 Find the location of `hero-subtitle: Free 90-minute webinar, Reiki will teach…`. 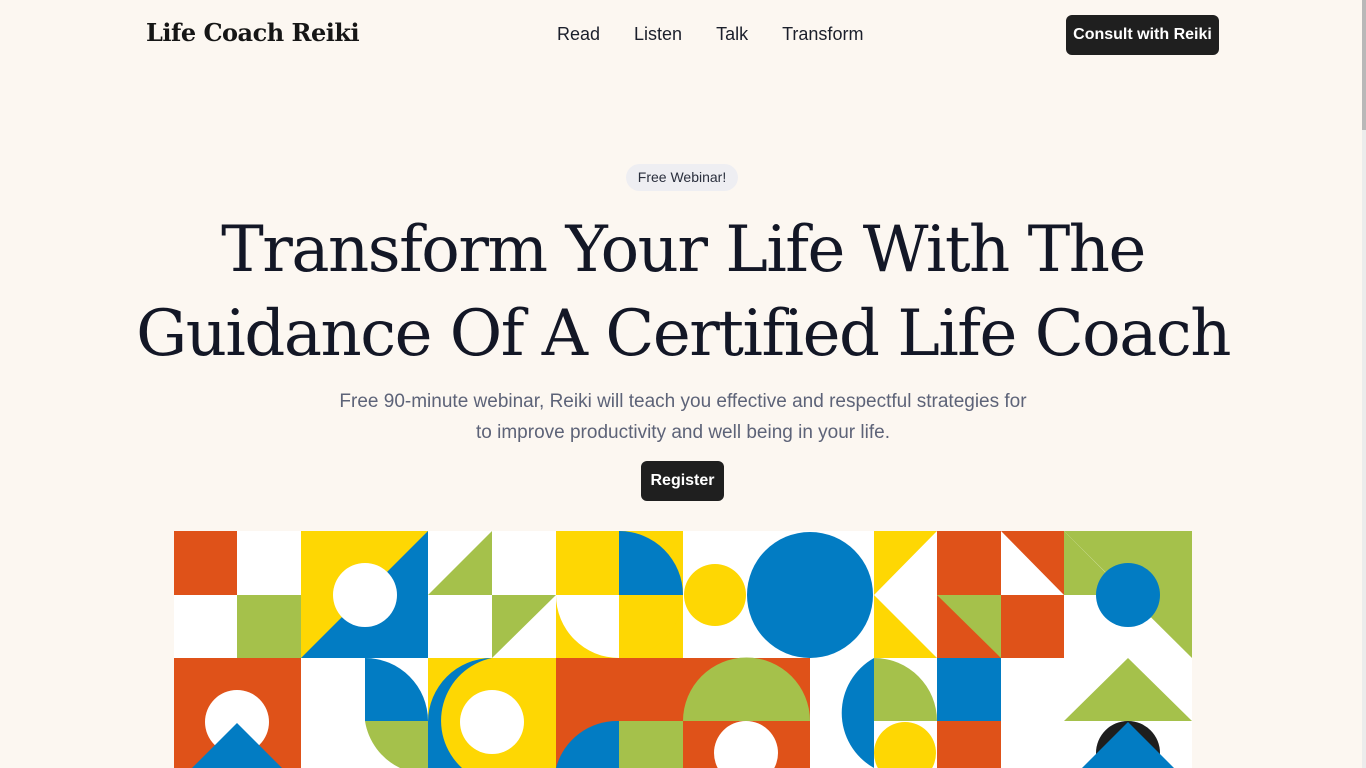

hero-subtitle: Free 90-minute webinar, Reiki will teach… is located at coordinates (683, 417).